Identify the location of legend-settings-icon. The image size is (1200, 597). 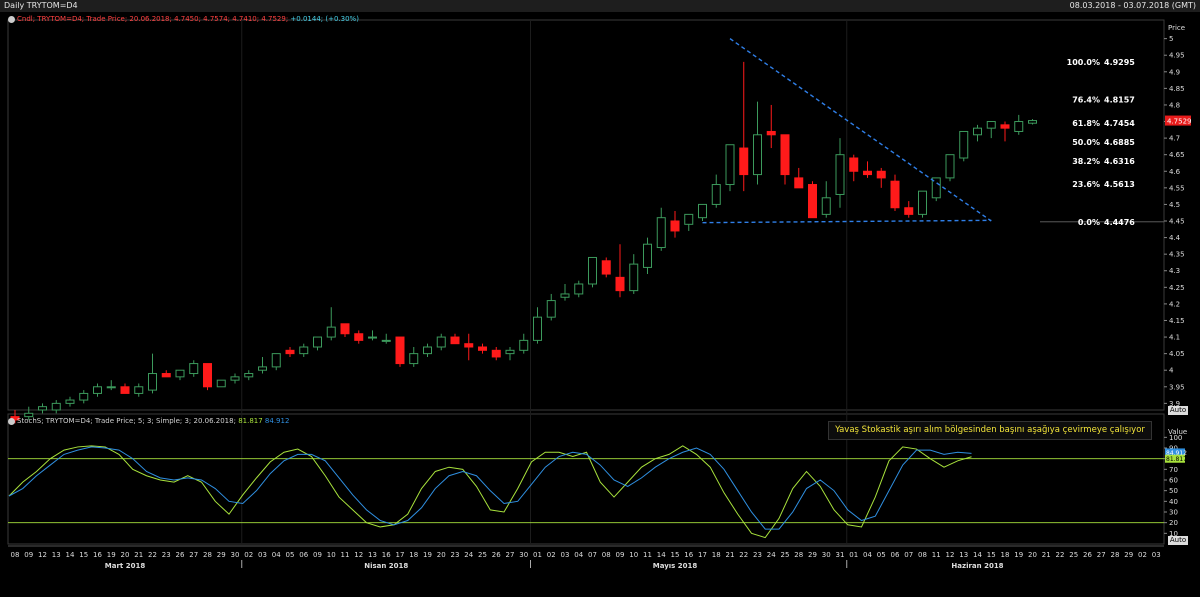
(11, 19).